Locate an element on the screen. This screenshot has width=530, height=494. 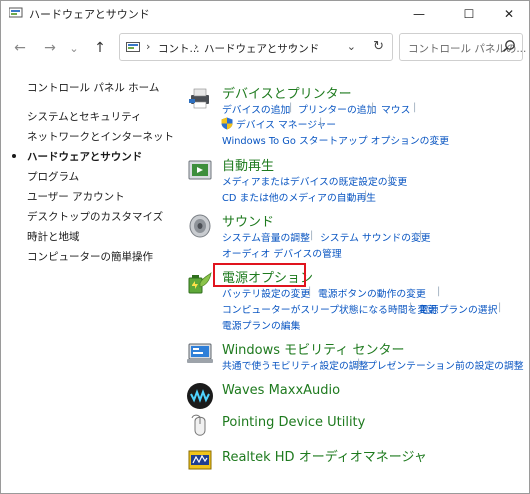
printer-icon is located at coordinates (199, 98).